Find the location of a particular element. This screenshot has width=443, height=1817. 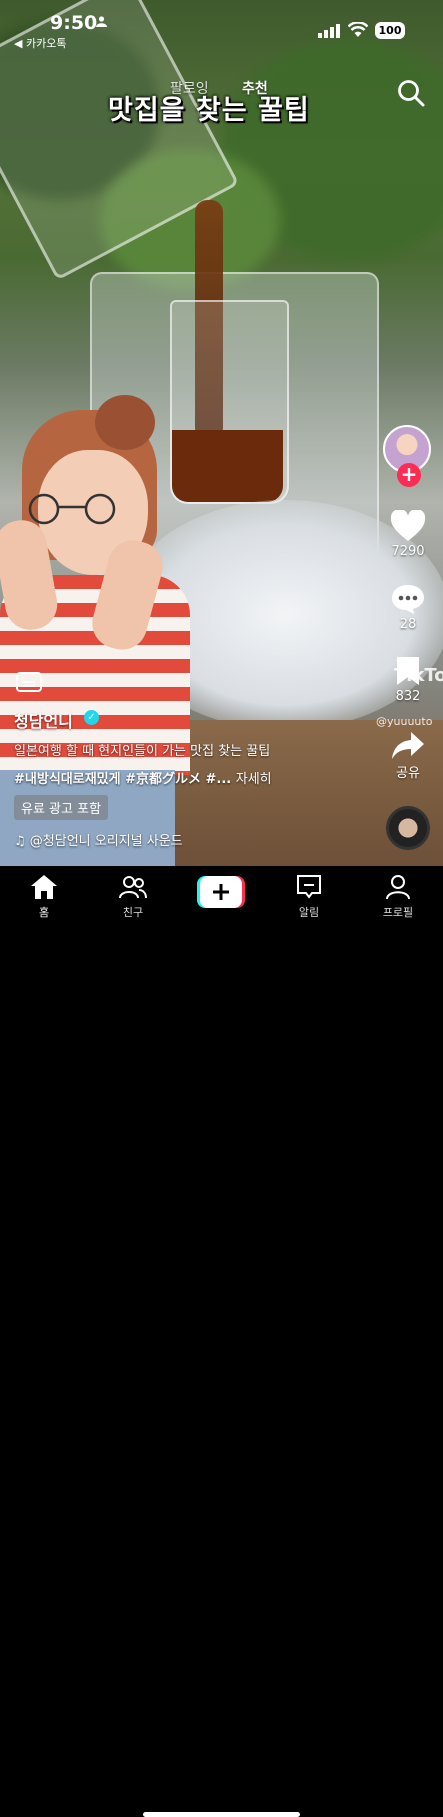

person-hair-bun is located at coordinates (125, 422).